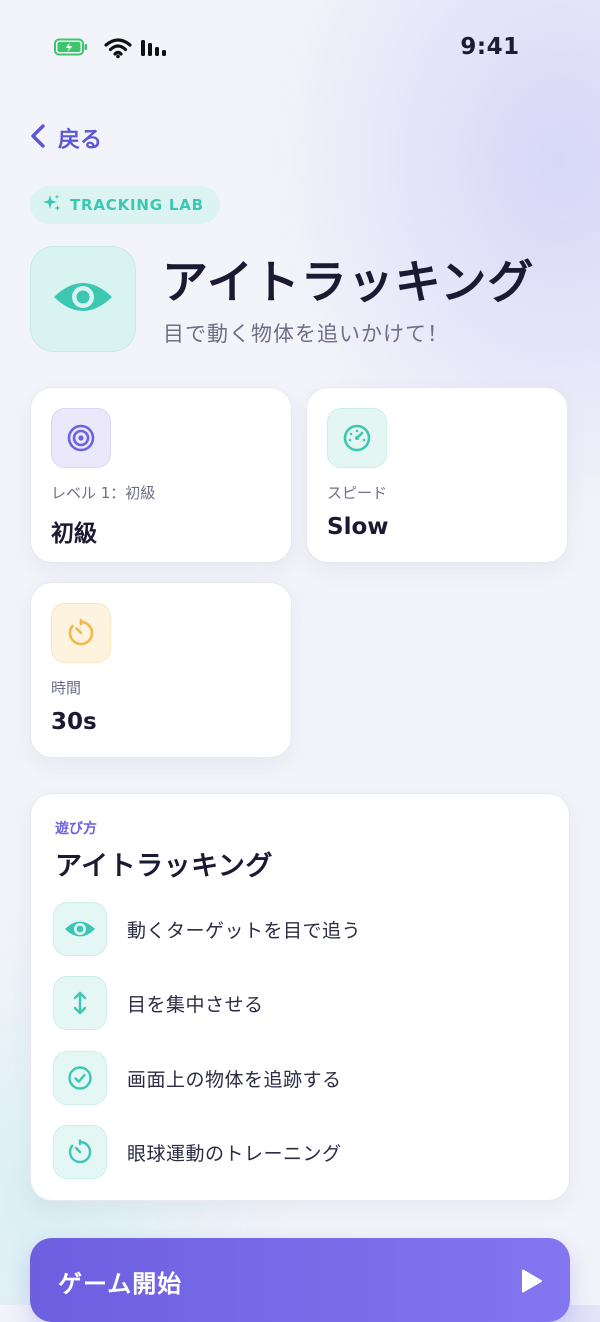  I want to click on page-subtitle: 目で動く物体を追いかけて！, so click(306, 334).